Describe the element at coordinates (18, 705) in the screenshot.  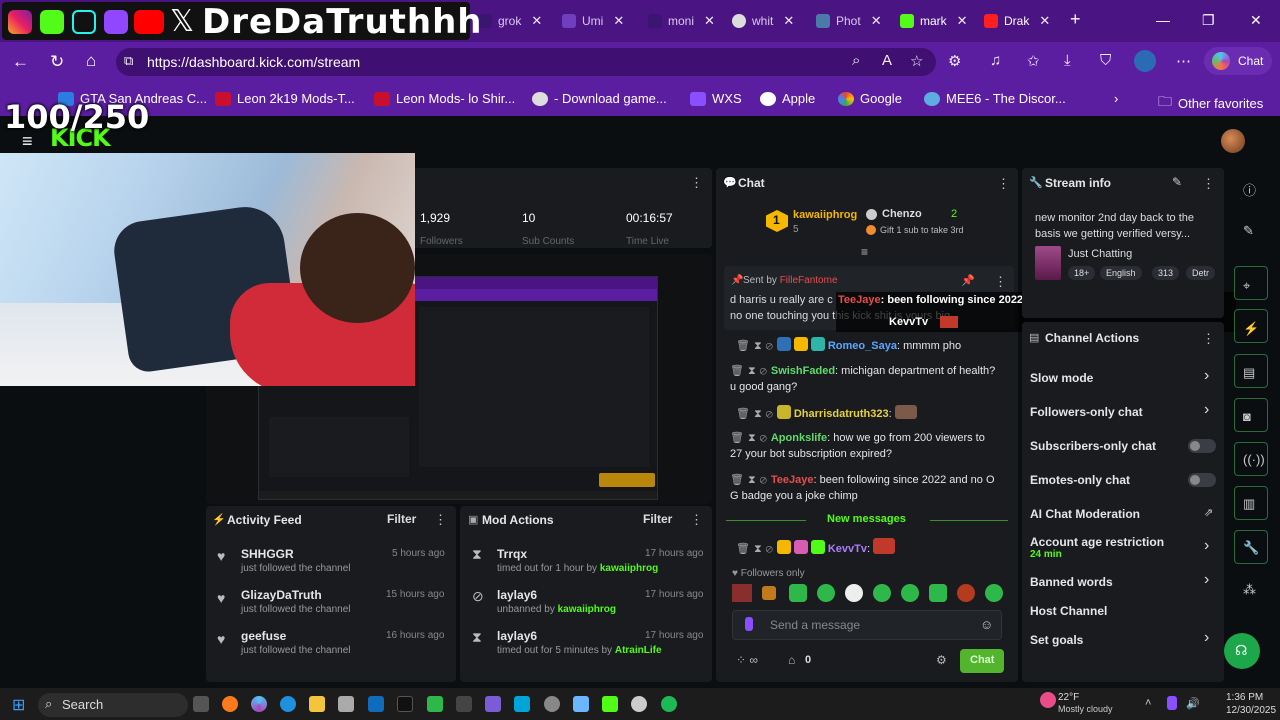
I see `windows-start-icon: ⊞` at that location.